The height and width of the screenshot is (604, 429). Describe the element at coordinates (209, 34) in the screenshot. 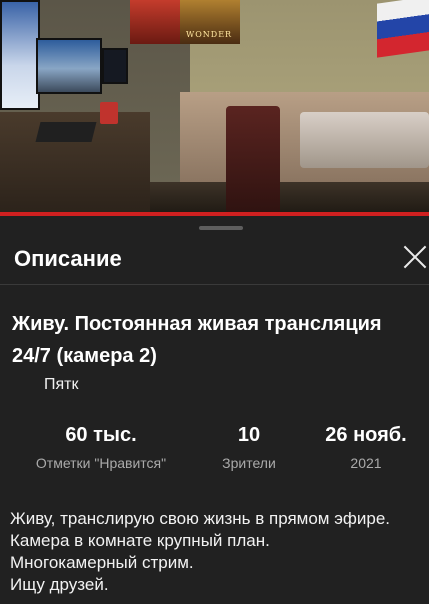

I see `poster-text: WONDER` at that location.